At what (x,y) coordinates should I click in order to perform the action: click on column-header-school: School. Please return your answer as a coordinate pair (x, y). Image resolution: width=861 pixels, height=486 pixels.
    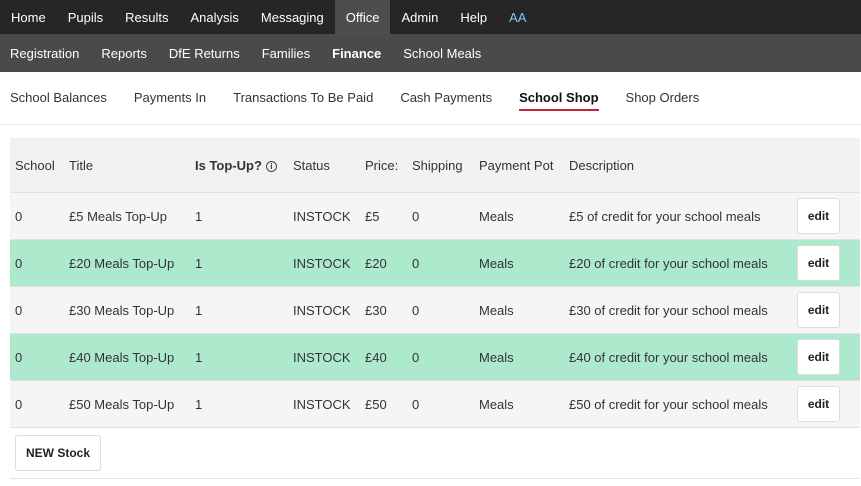
    Looking at the image, I should click on (35, 165).